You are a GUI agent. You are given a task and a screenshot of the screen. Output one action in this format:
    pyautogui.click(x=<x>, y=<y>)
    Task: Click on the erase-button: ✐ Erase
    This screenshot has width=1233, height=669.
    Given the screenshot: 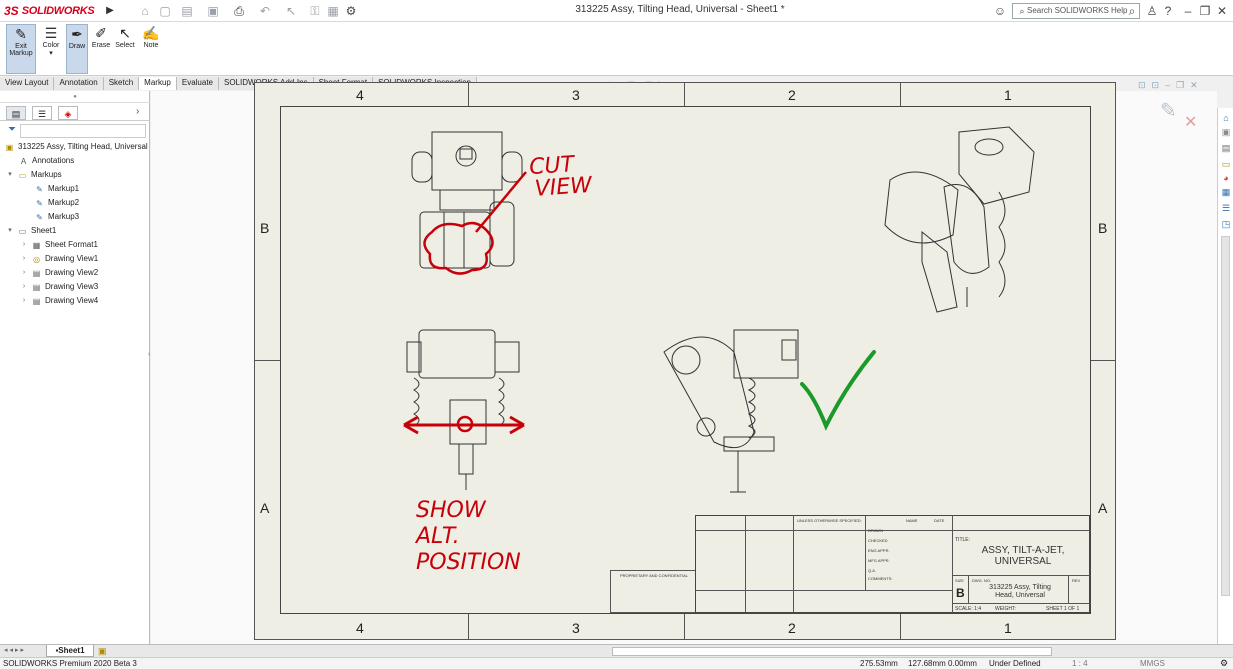 What is the action you would take?
    pyautogui.click(x=101, y=49)
    